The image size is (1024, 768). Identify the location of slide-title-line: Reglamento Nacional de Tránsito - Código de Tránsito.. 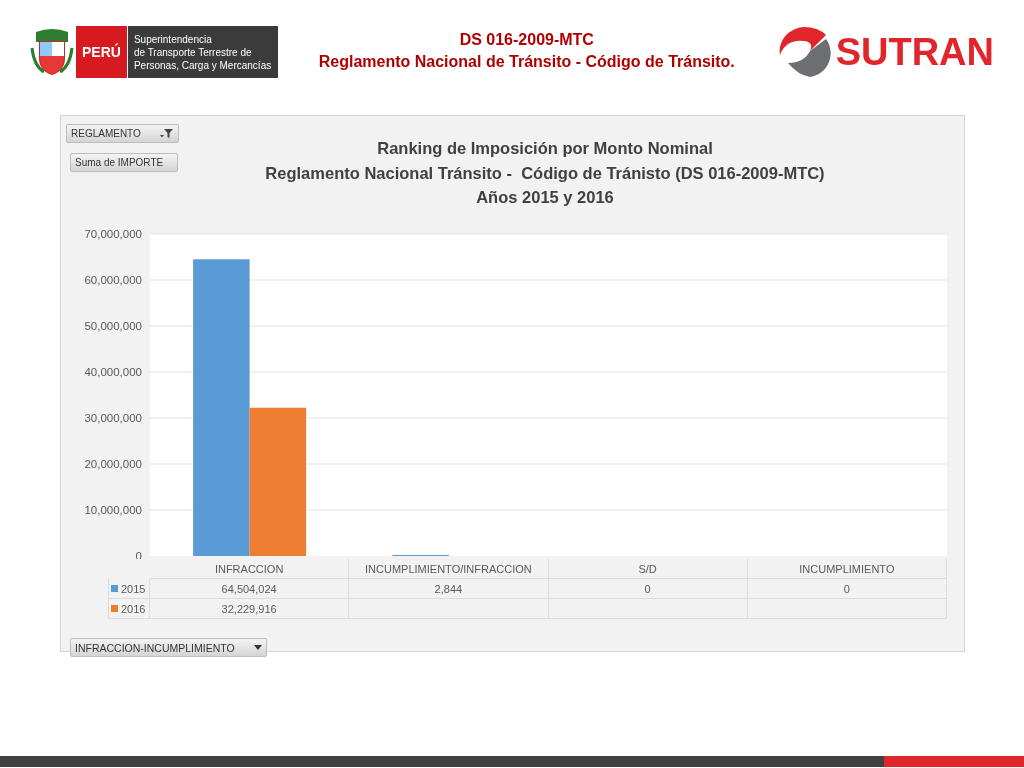
(526, 62).